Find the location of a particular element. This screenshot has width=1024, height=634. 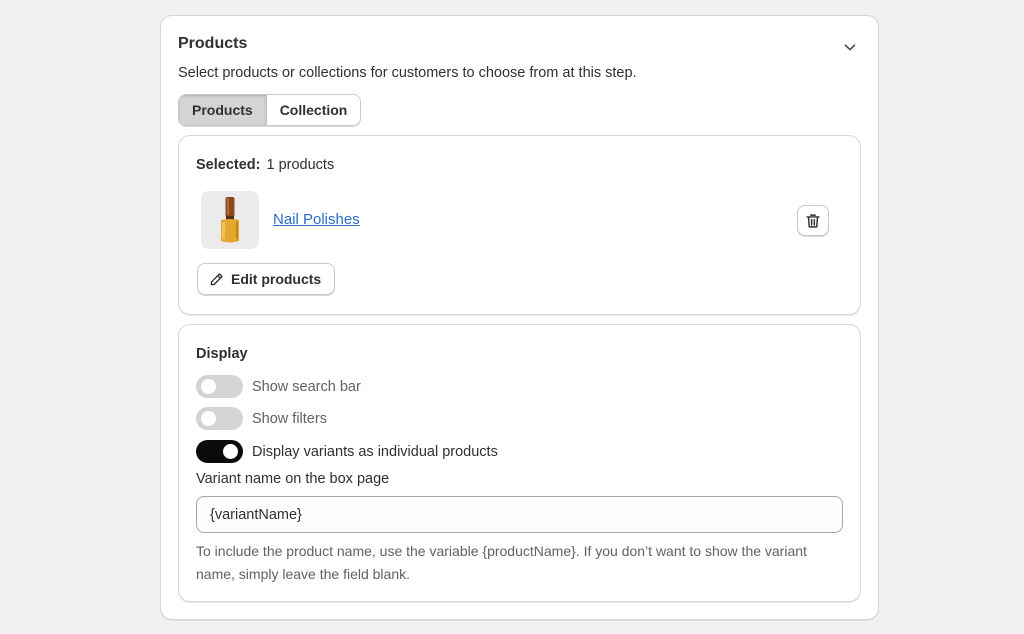

edit-products-label: Edit products is located at coordinates (276, 279).